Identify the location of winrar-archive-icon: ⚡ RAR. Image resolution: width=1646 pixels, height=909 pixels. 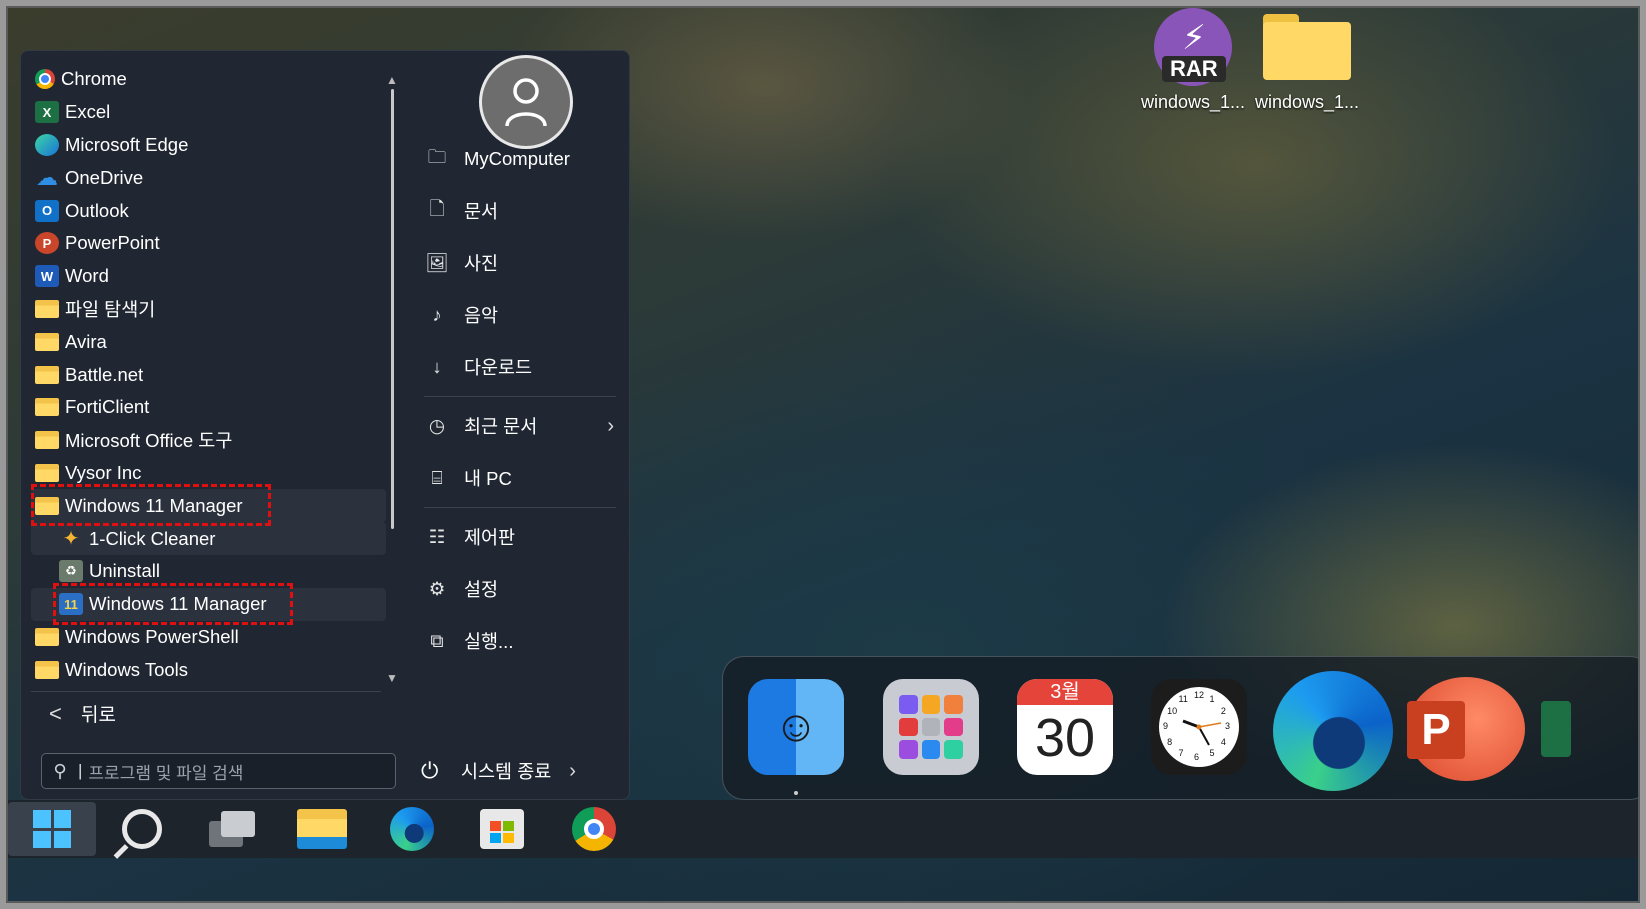
(1193, 47).